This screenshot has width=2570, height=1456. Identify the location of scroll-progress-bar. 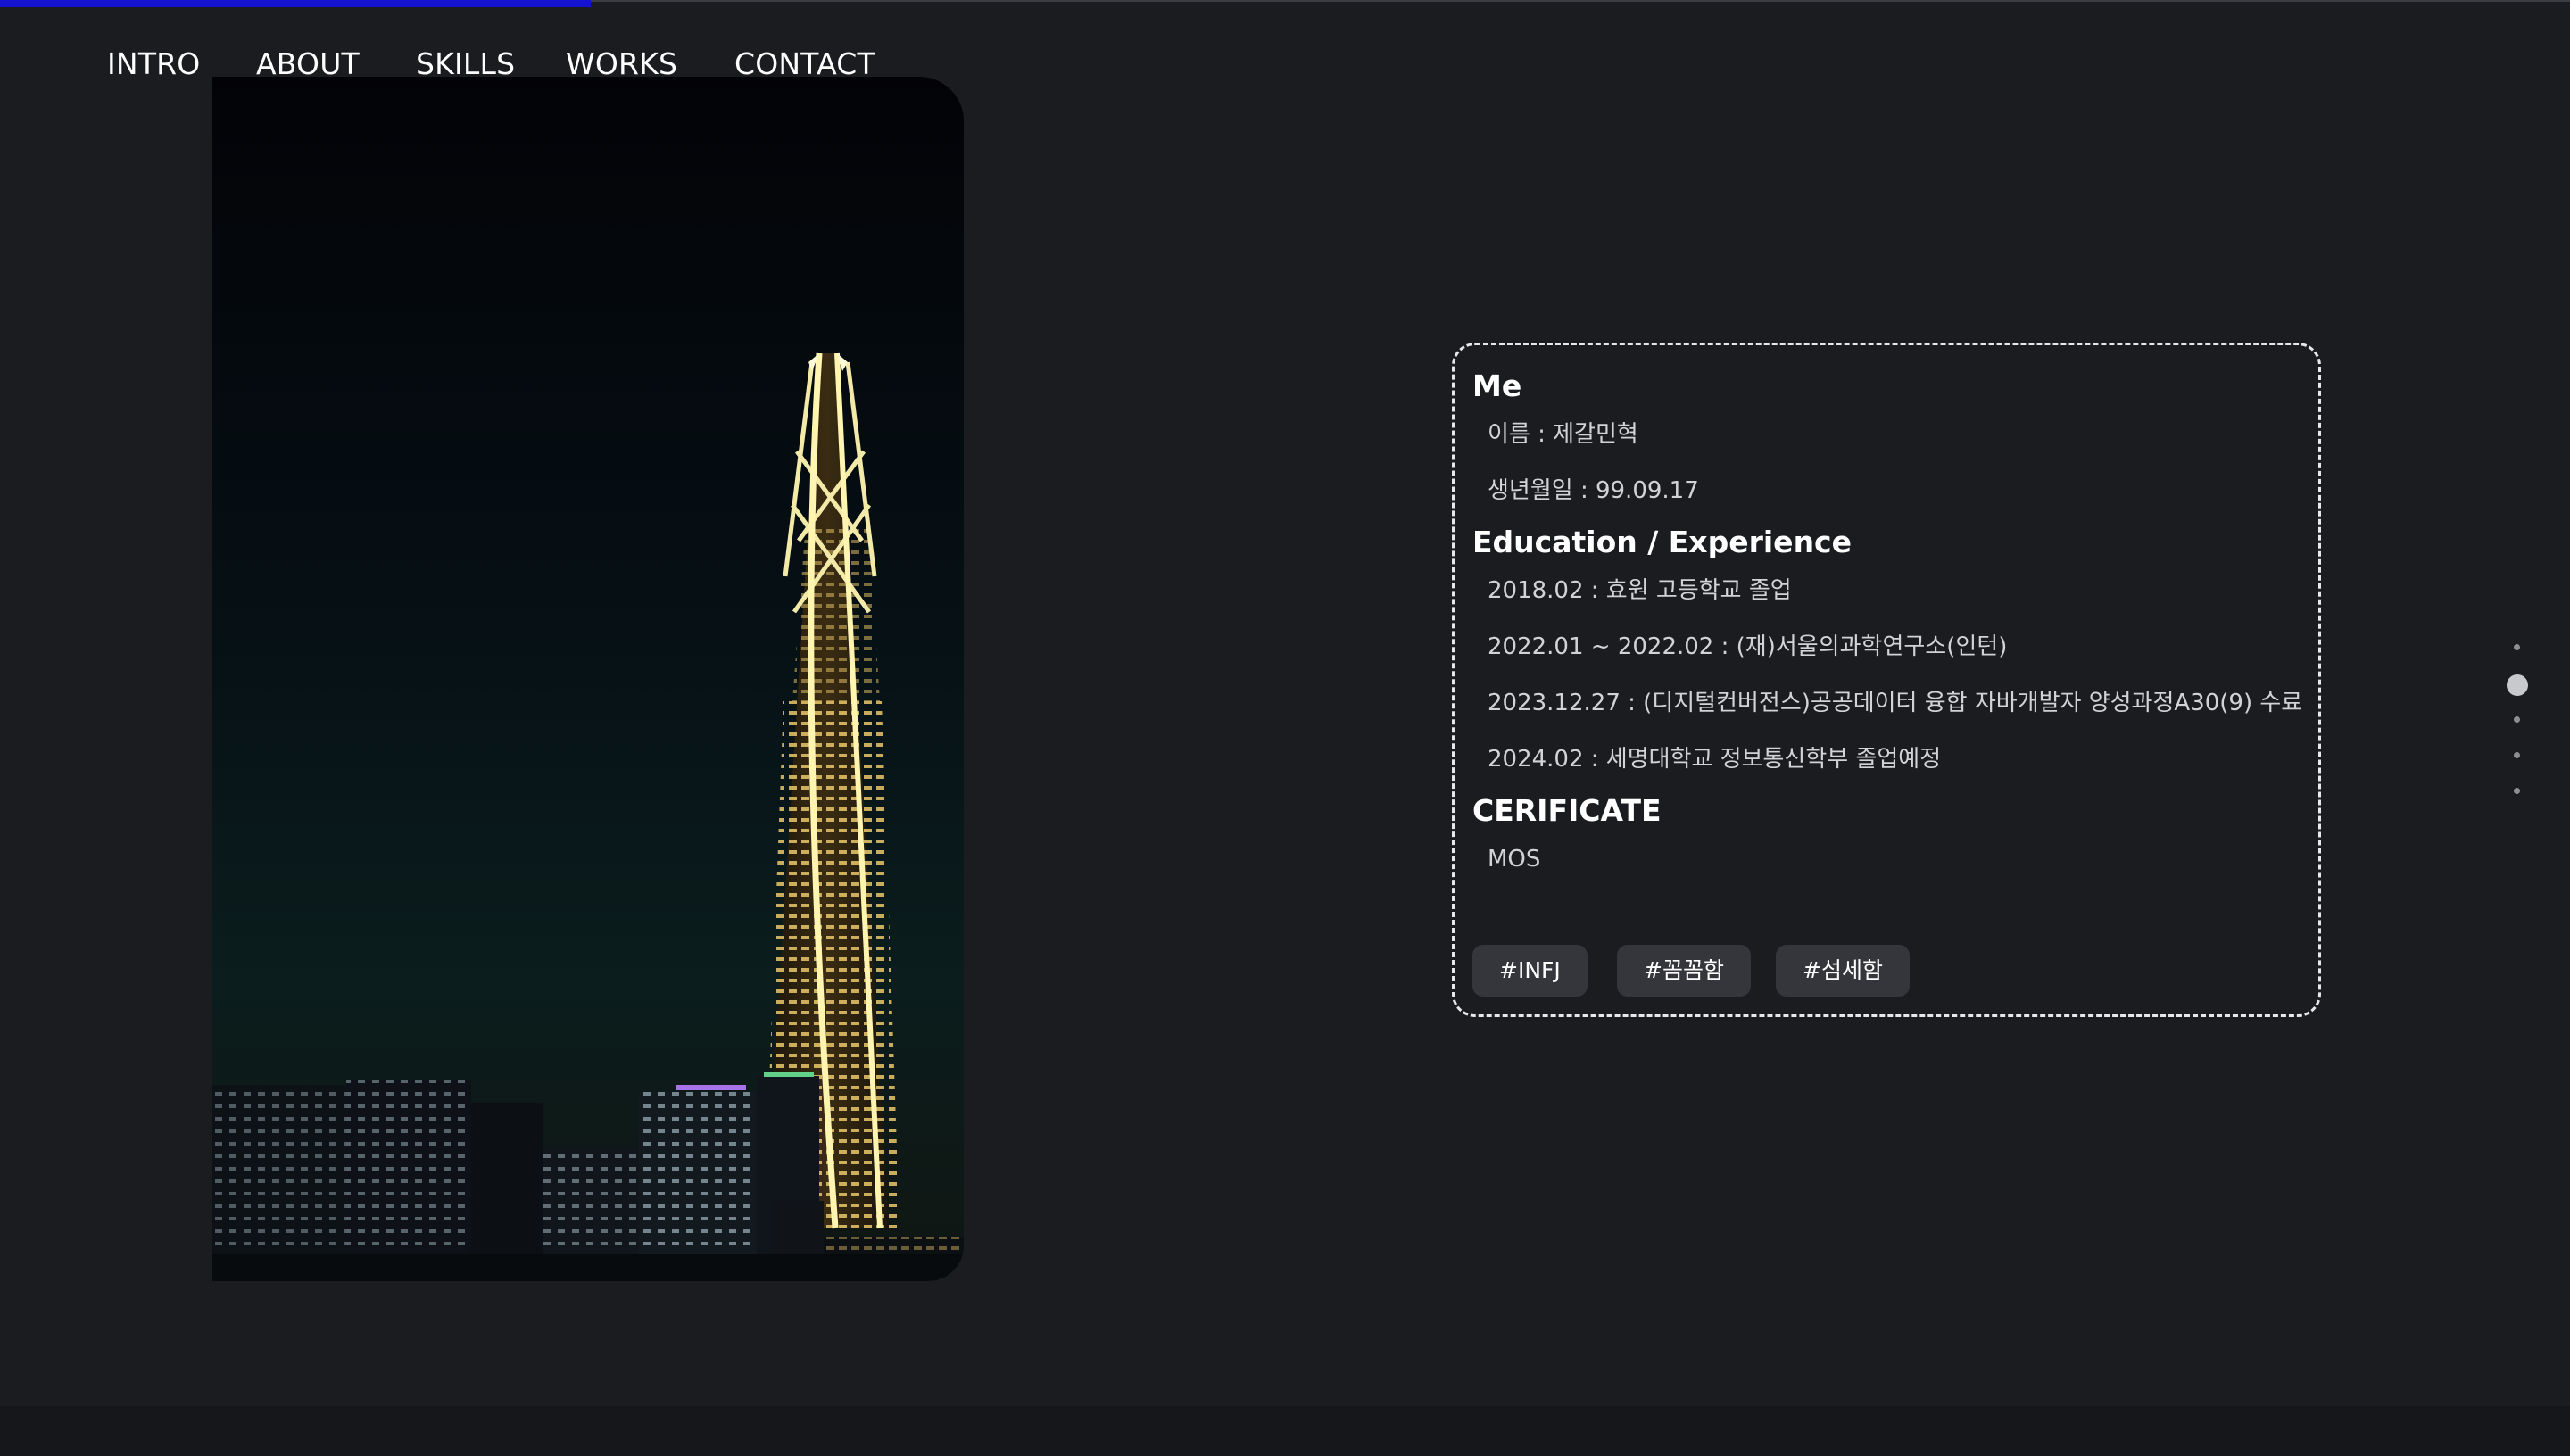
(296, 4).